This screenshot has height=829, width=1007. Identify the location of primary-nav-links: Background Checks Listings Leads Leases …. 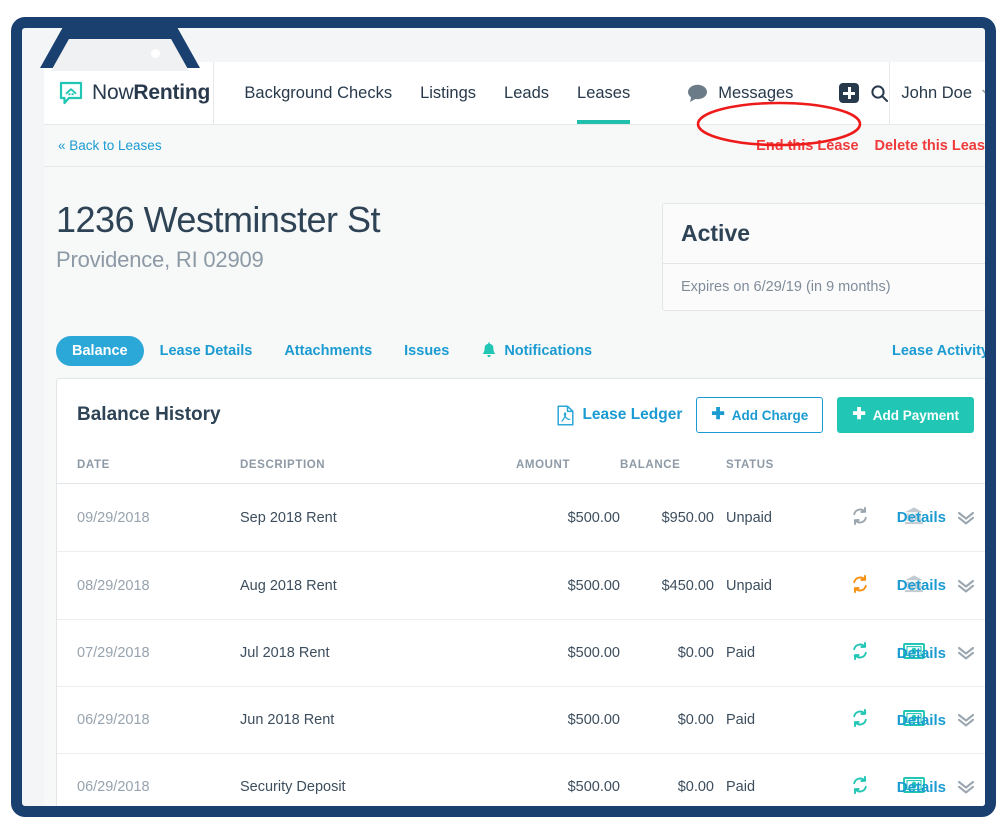
(551, 93).